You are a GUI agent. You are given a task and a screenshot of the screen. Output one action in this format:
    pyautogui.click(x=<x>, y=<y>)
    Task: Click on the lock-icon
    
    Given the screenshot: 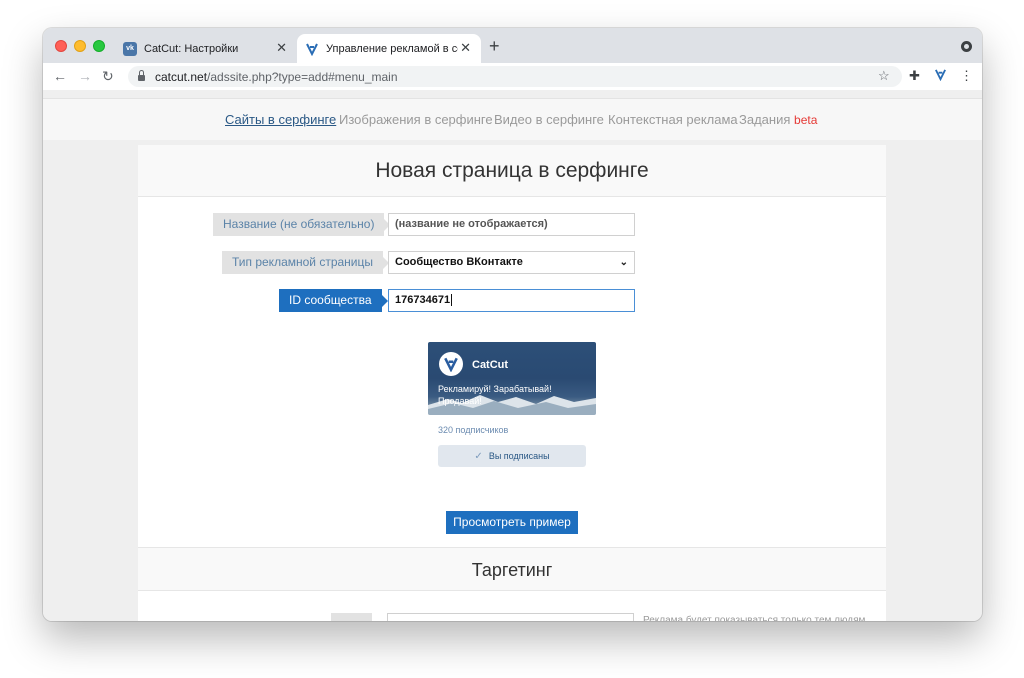 What is the action you would take?
    pyautogui.click(x=141, y=75)
    